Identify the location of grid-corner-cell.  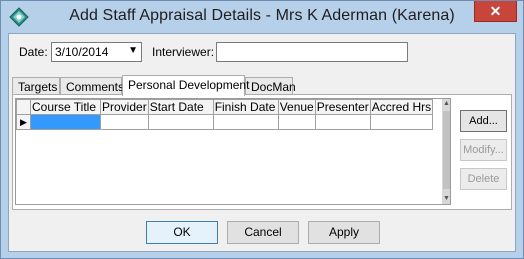
(23, 107).